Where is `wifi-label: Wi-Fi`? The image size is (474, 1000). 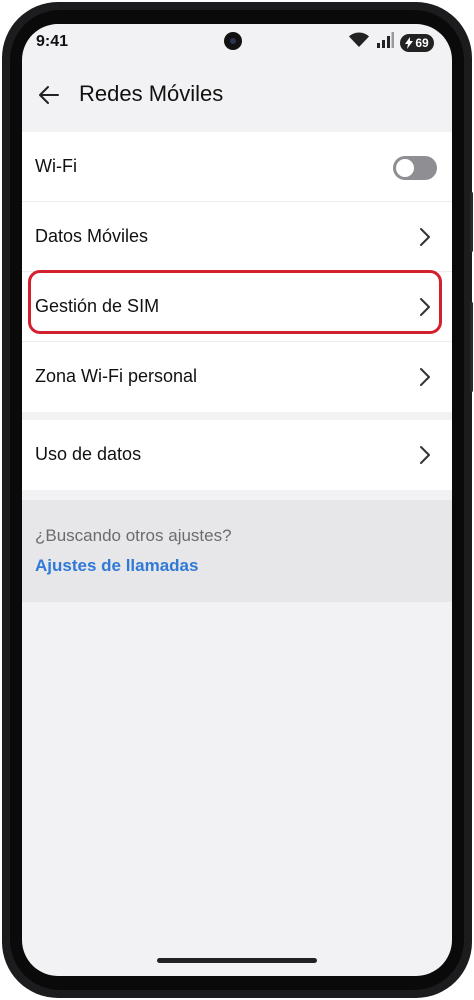
wifi-label: Wi-Fi is located at coordinates (56, 166).